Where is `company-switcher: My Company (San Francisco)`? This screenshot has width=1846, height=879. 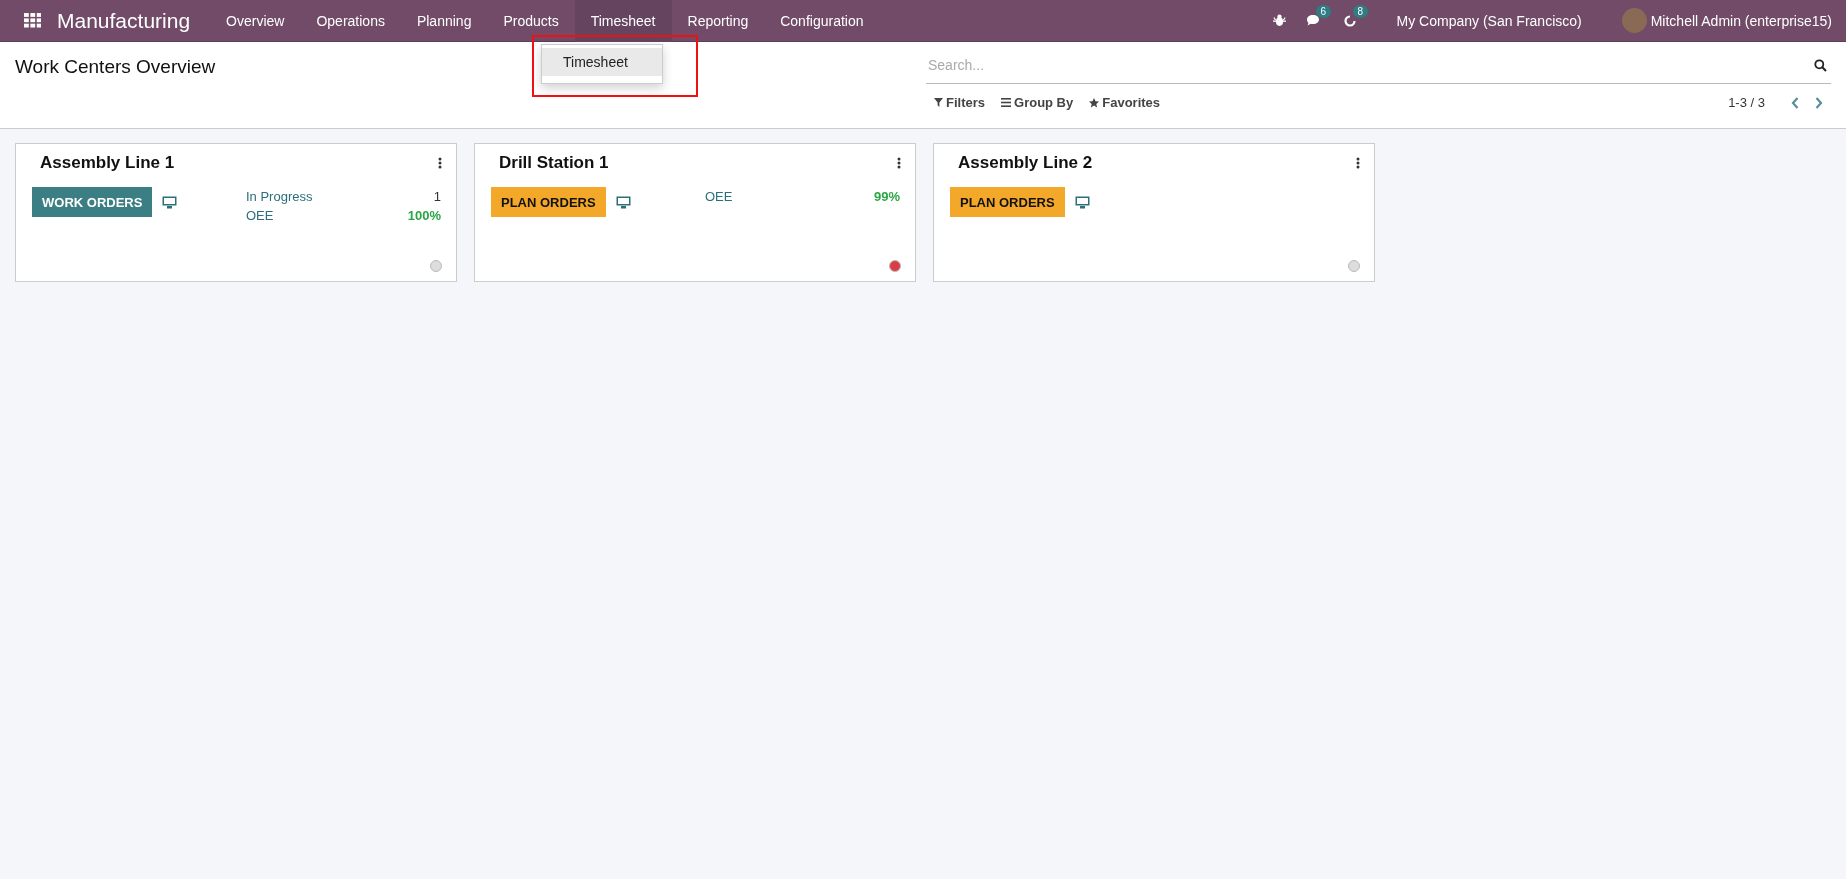 company-switcher: My Company (San Francisco) is located at coordinates (1489, 20).